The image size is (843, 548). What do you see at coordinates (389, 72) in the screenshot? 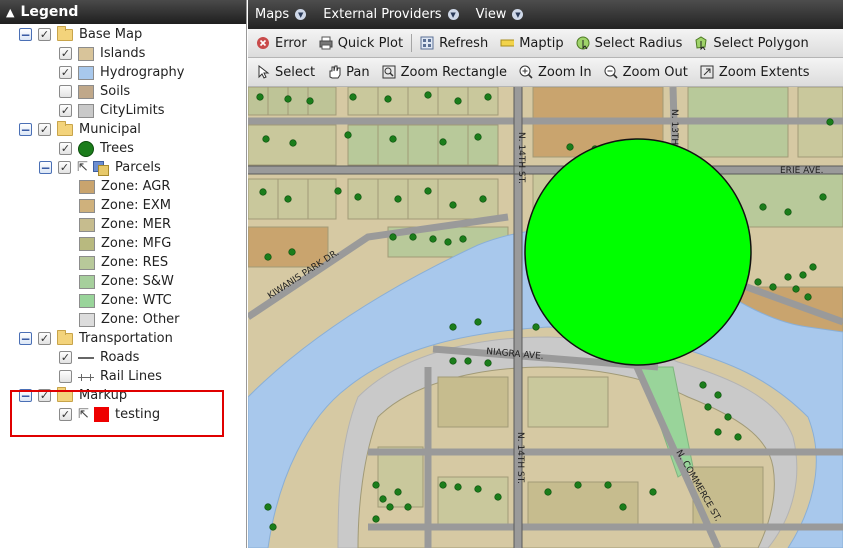
I see `zoom-rectangle-icon` at bounding box center [389, 72].